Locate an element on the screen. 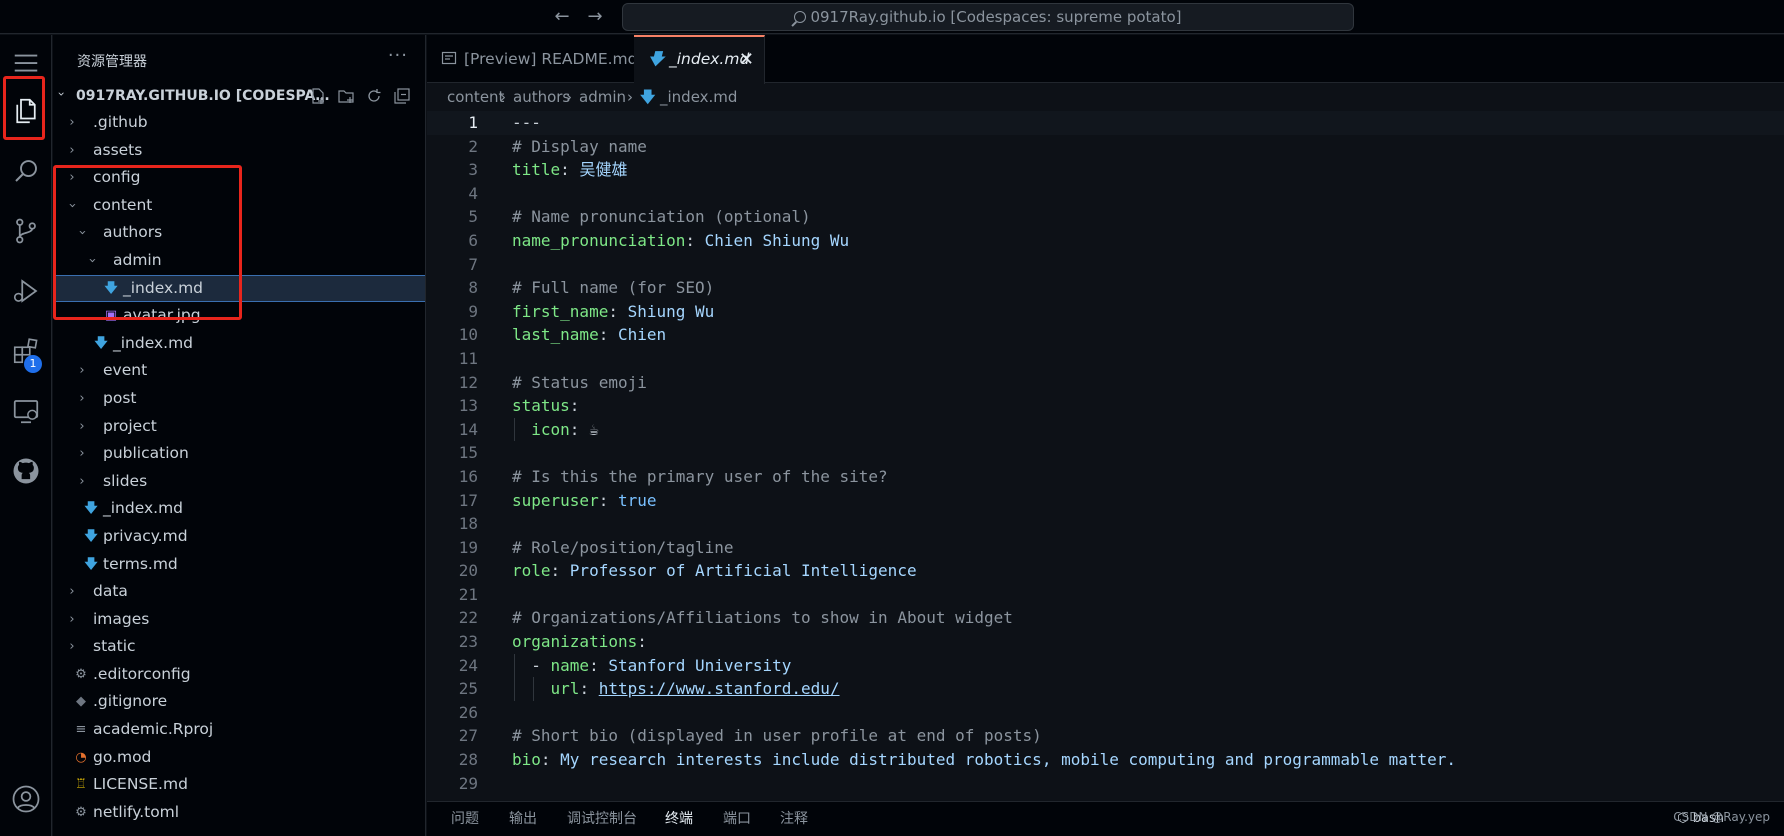 The width and height of the screenshot is (1784, 836). code-token: status is located at coordinates (541, 406).